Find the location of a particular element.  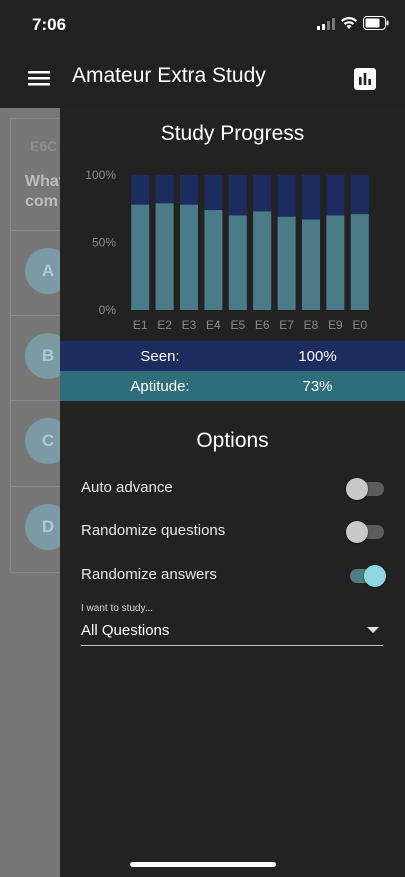

x-tick-label: E1 is located at coordinates (140, 325).